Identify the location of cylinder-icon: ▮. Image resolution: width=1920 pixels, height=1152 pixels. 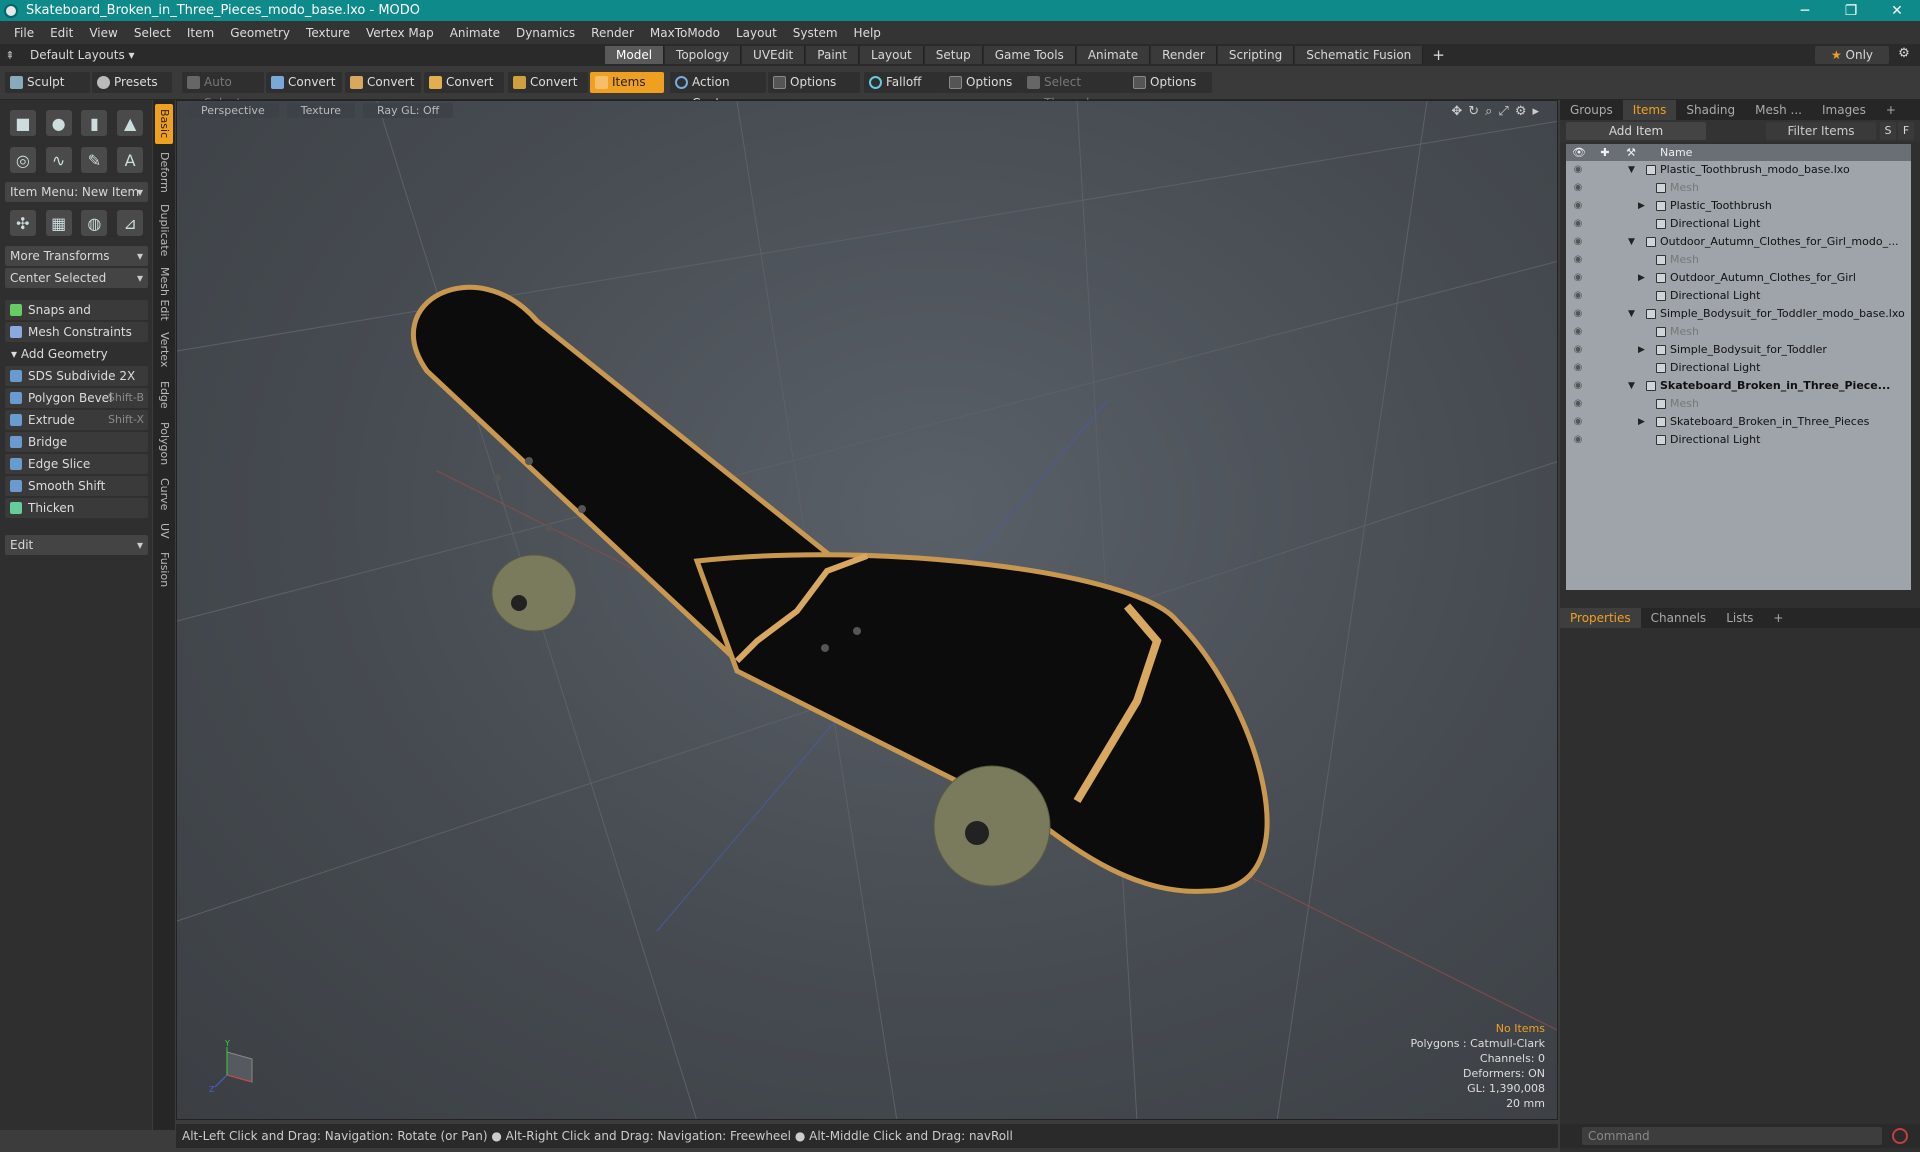
(94, 123).